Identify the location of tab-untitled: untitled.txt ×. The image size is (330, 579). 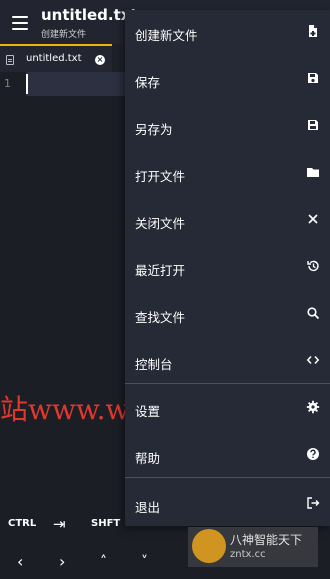
(56, 58).